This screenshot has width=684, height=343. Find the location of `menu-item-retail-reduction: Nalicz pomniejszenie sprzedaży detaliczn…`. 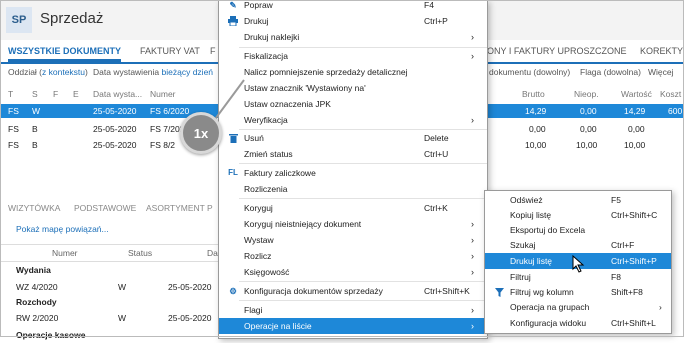

menu-item-retail-reduction: Nalicz pomniejszenie sprzedaży detaliczn… is located at coordinates (353, 72).